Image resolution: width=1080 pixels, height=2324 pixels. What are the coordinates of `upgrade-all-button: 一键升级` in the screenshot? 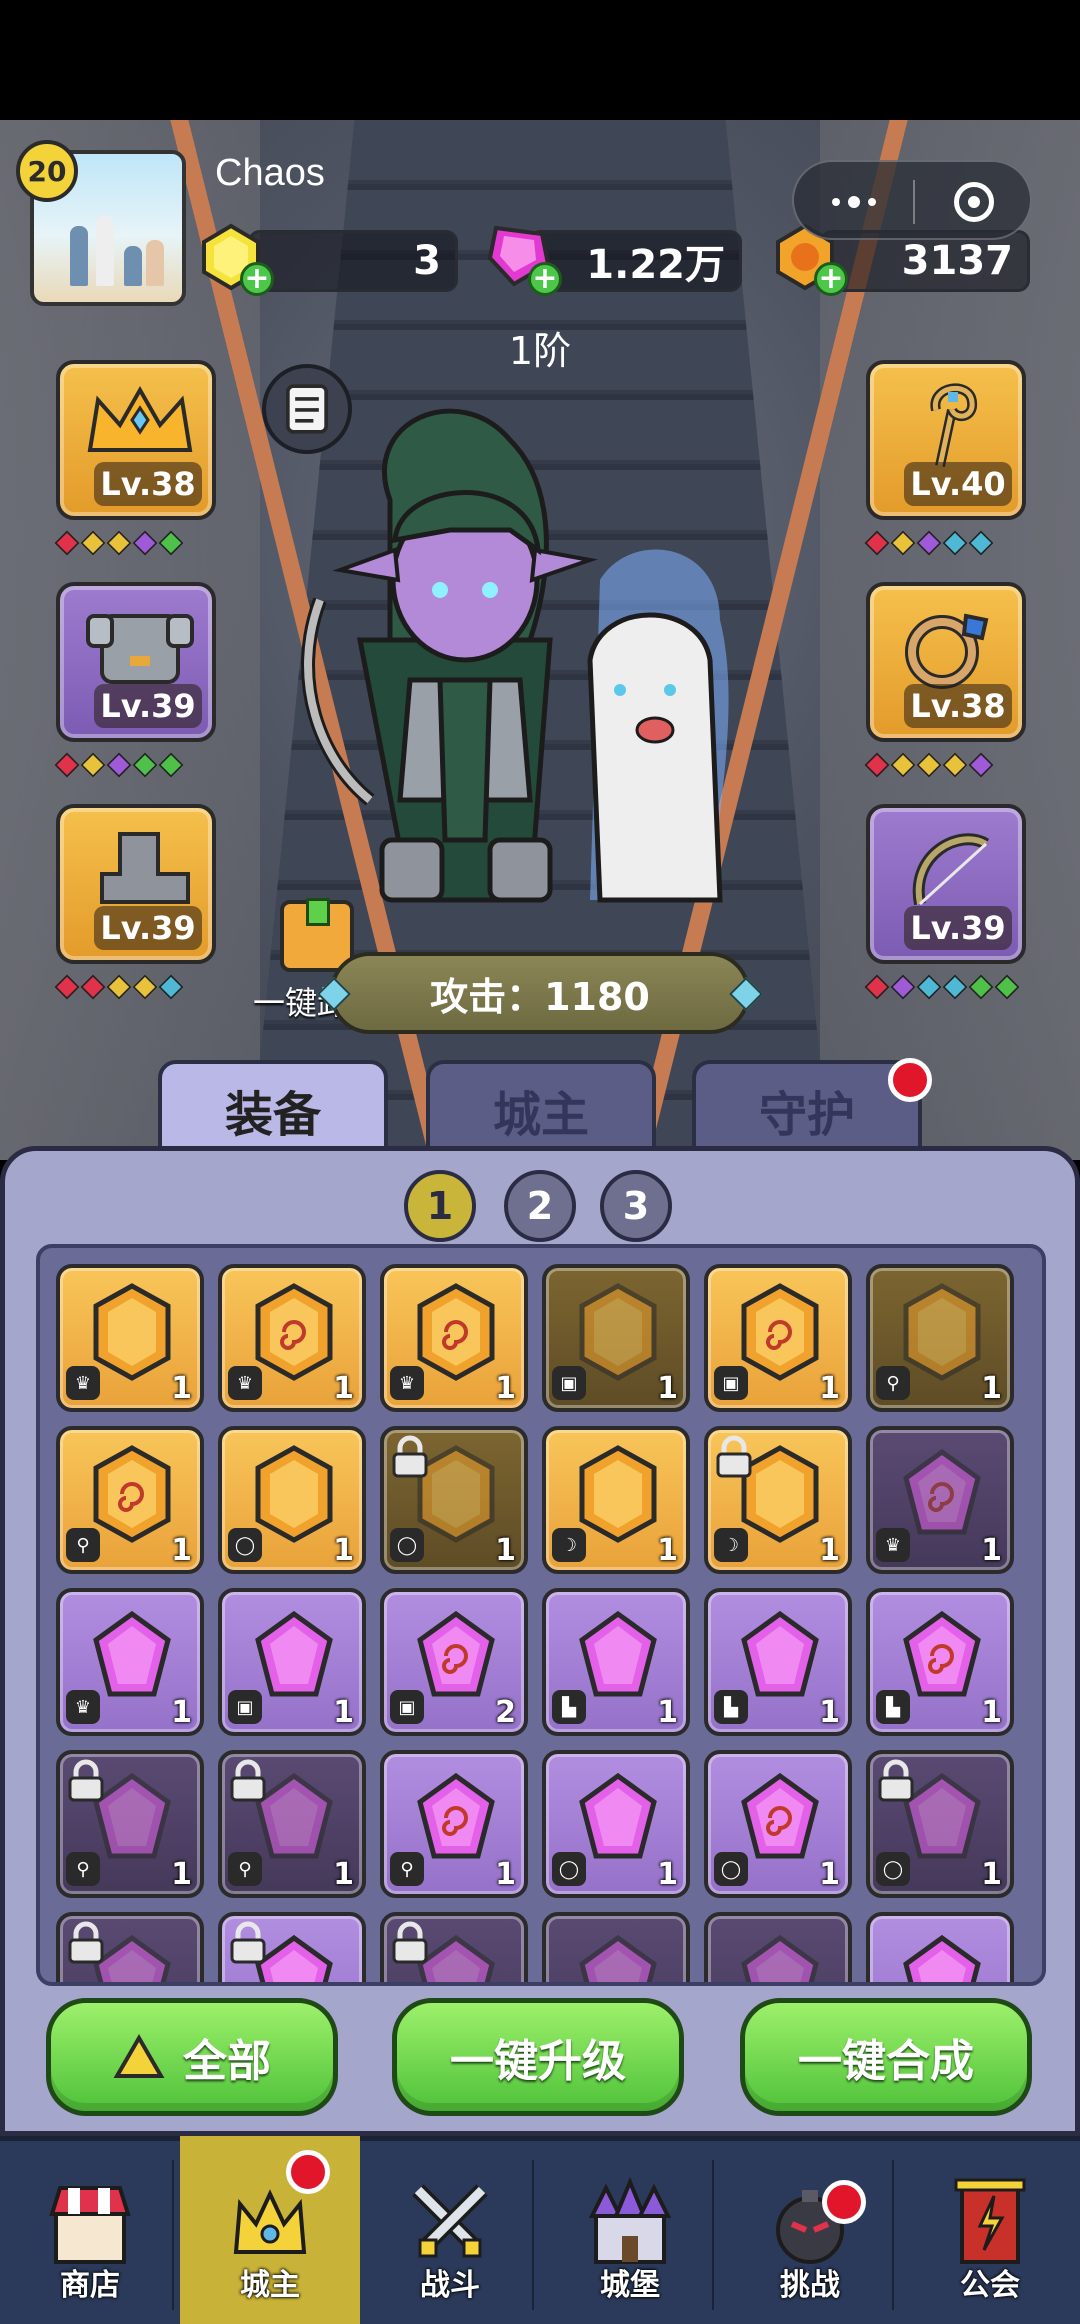 It's located at (538, 2057).